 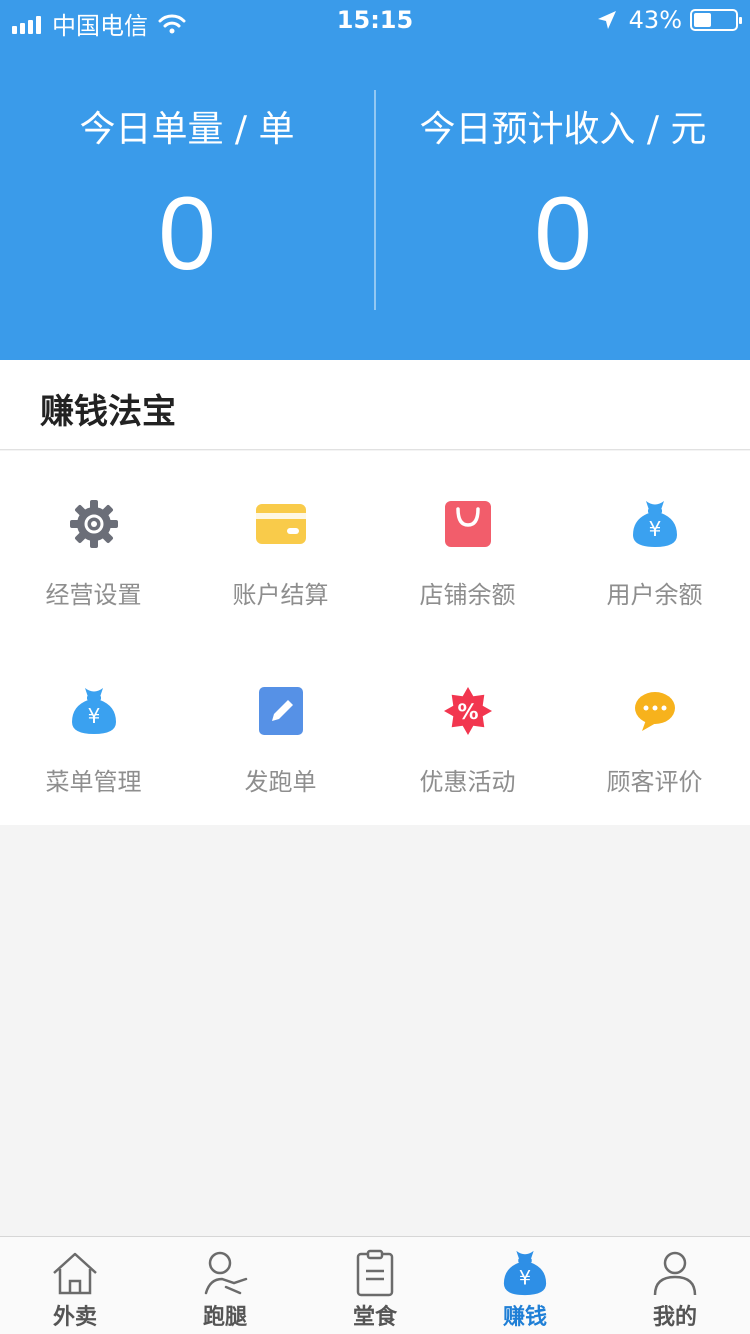 I want to click on grid-item-label: 用户余额, so click(x=654, y=595).